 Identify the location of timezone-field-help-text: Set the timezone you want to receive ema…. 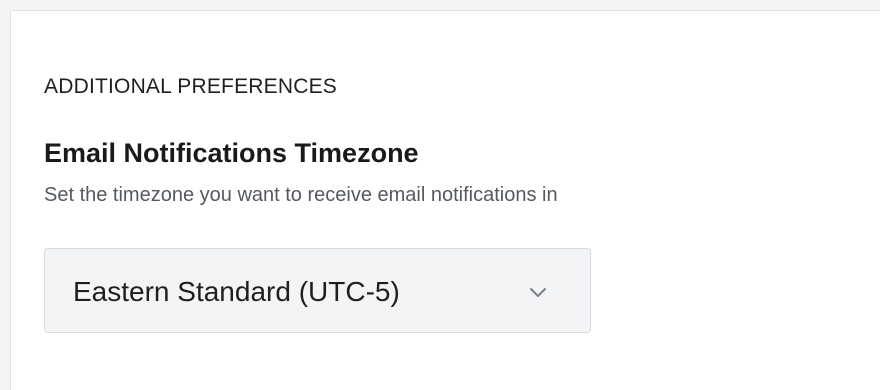
(301, 195).